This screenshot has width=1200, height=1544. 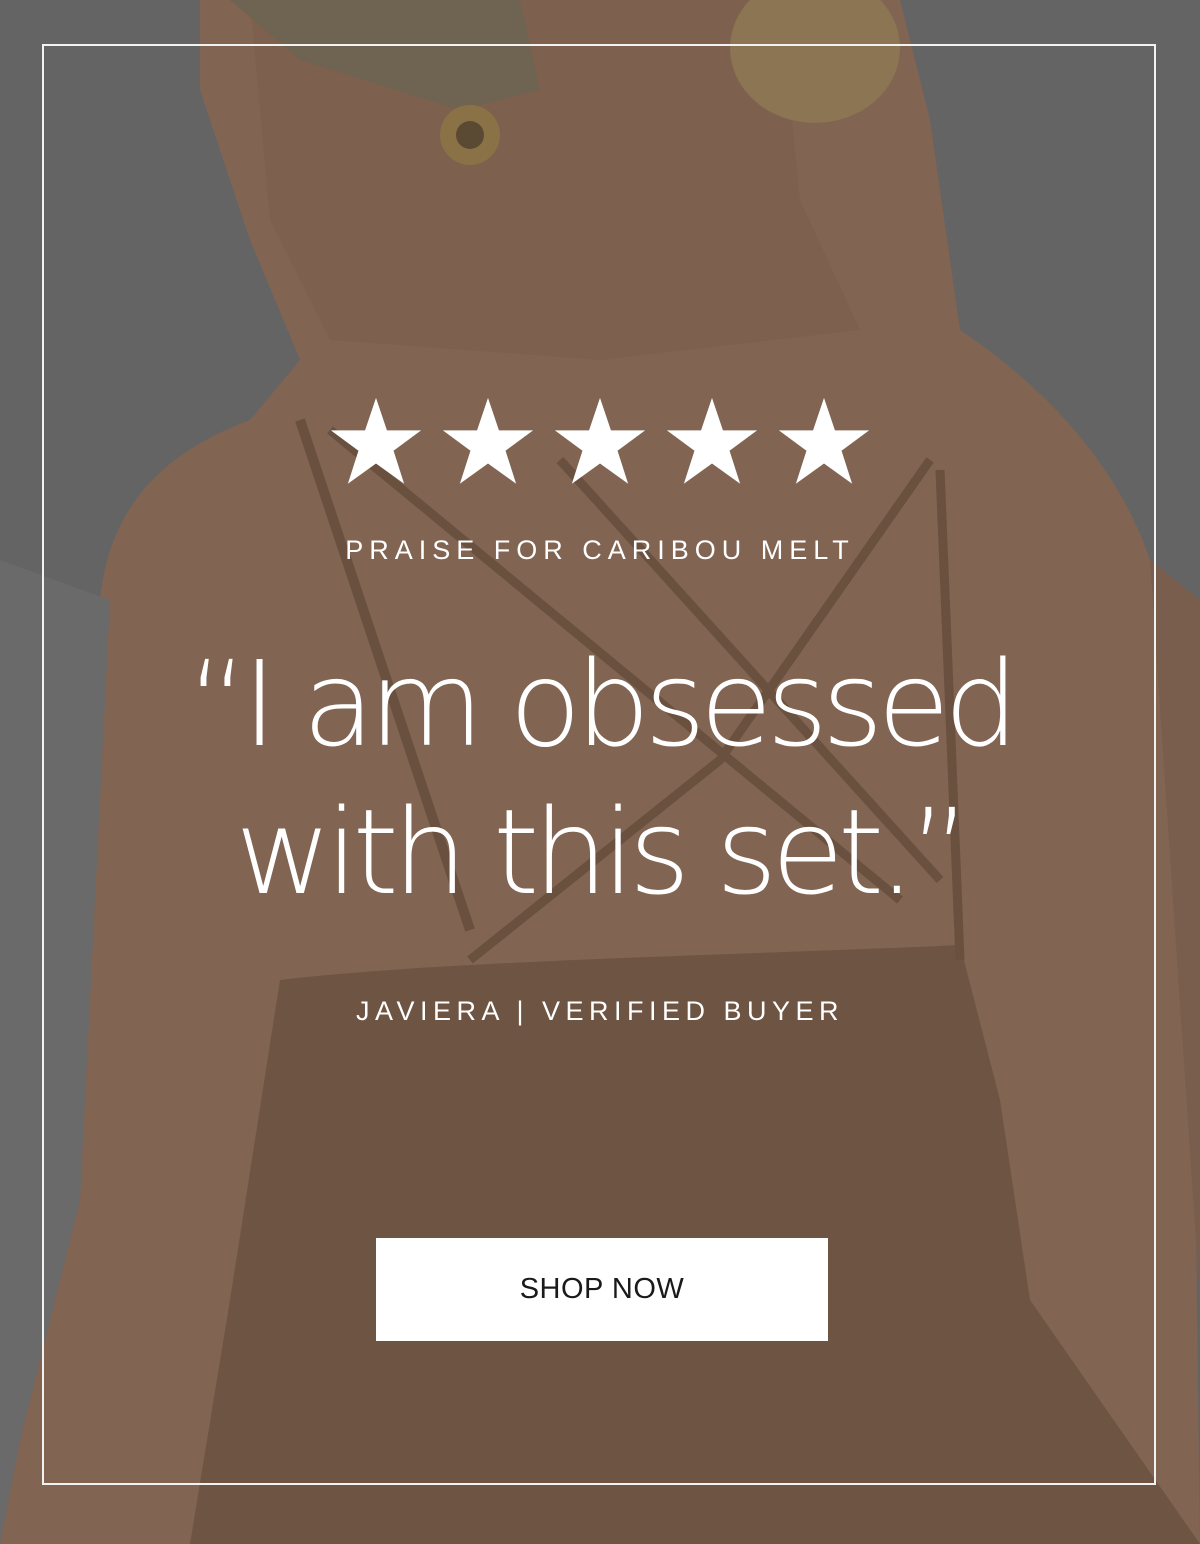 I want to click on rating-stars, so click(x=600, y=444).